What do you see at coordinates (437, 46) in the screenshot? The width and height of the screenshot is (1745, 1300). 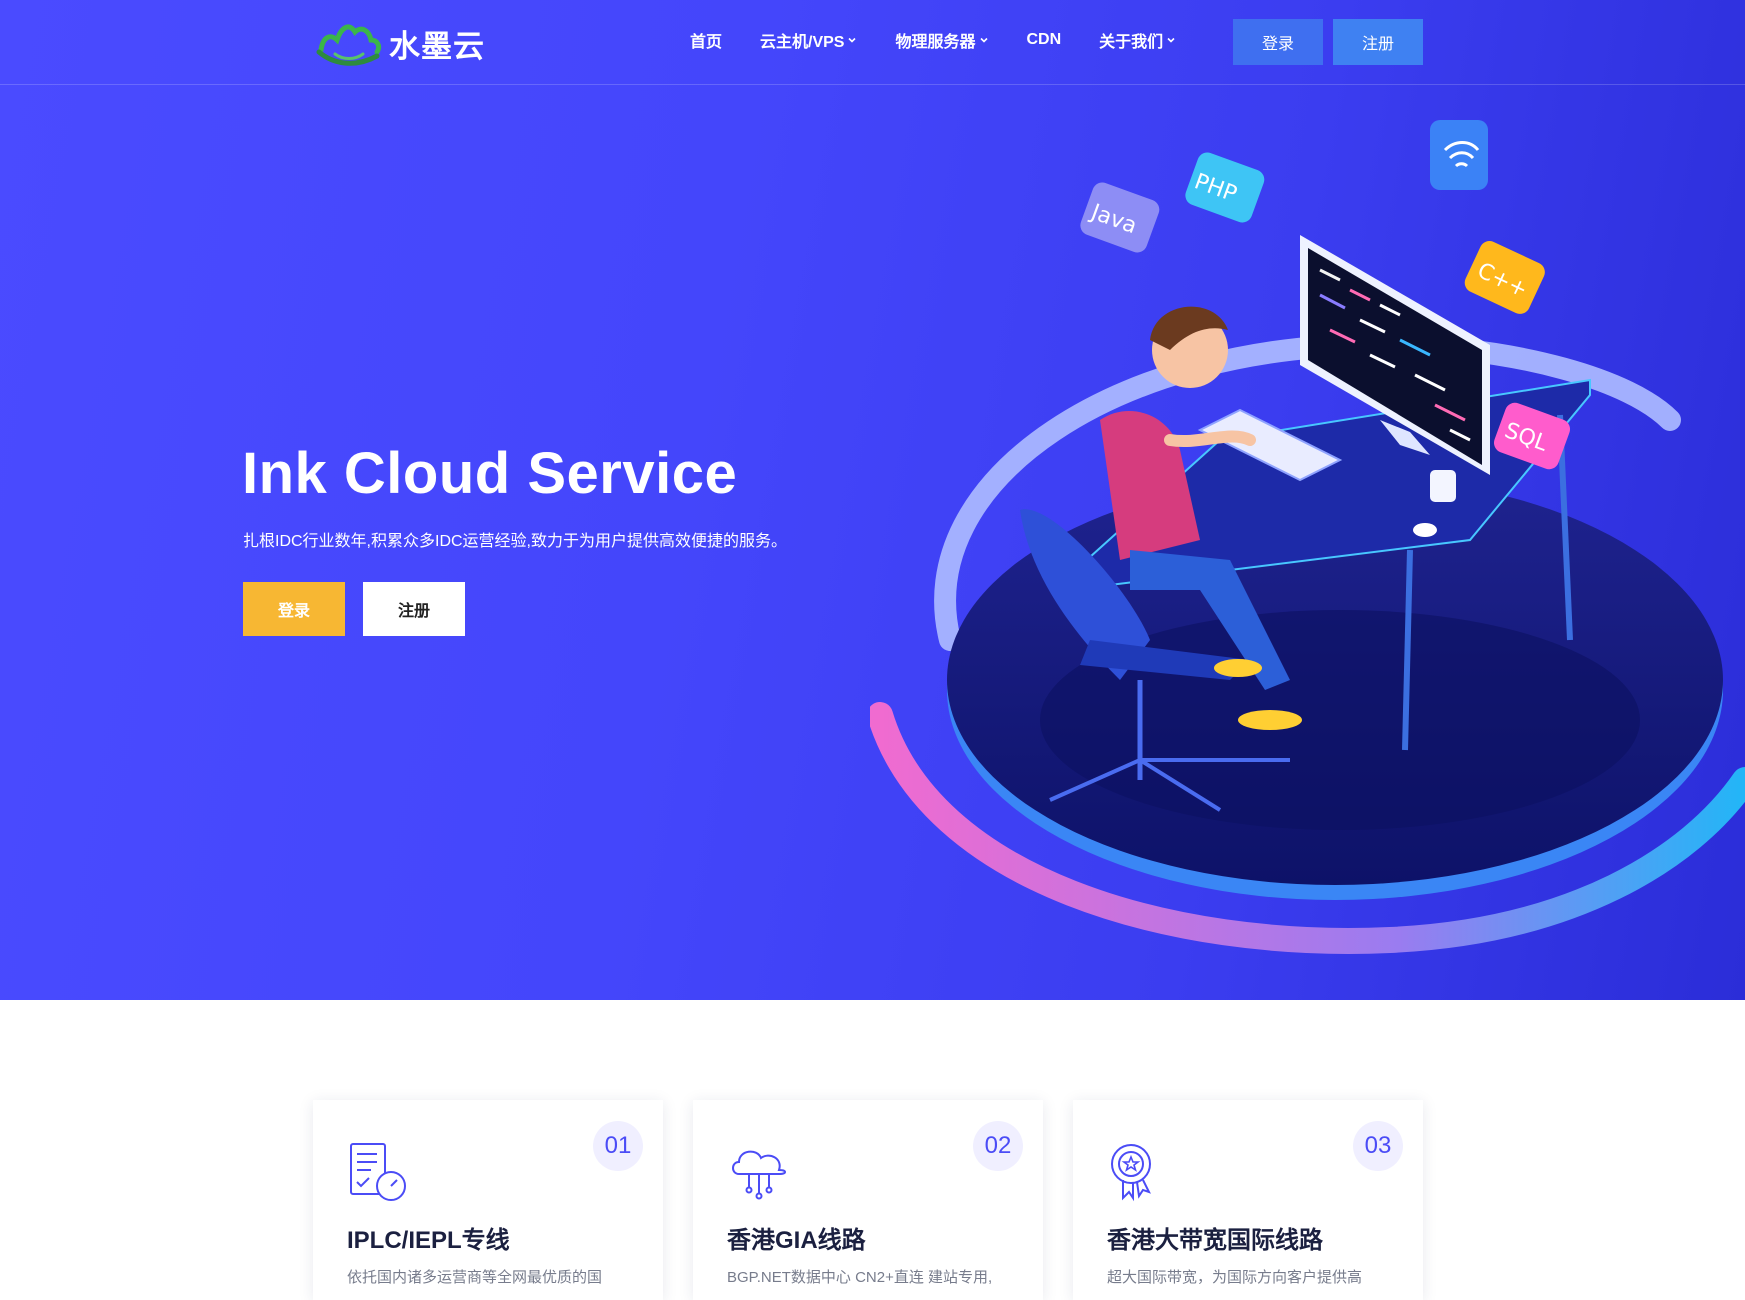 I see `brand-name: 水墨云` at bounding box center [437, 46].